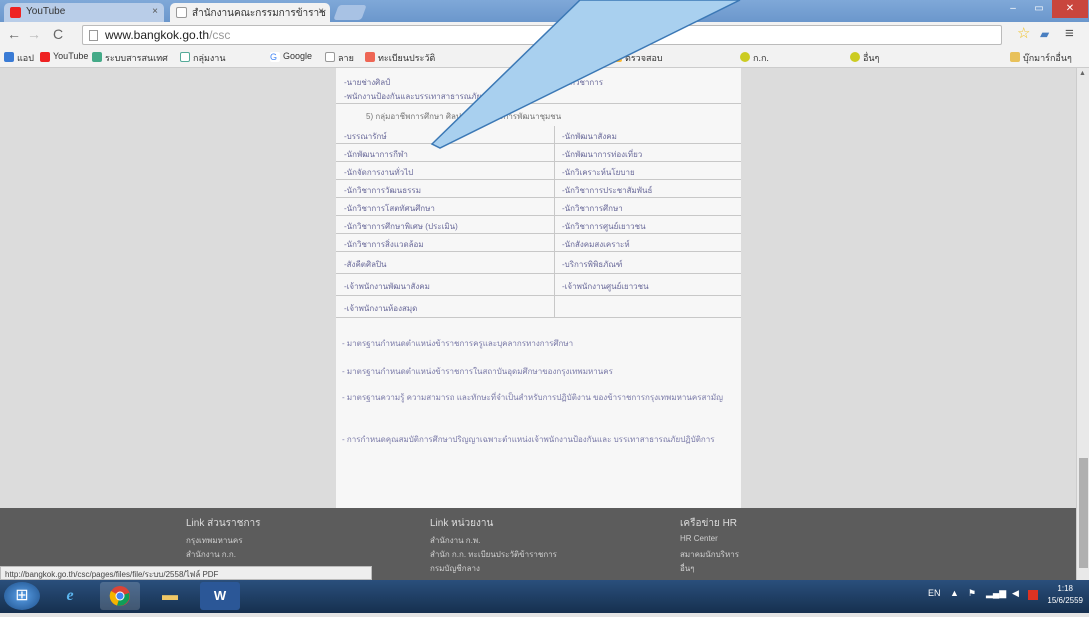 This screenshot has width=1089, height=617. Describe the element at coordinates (449, 244) in the screenshot. I see `table-cell: -นักวิชาการสิ่งแวดล้อม` at that location.